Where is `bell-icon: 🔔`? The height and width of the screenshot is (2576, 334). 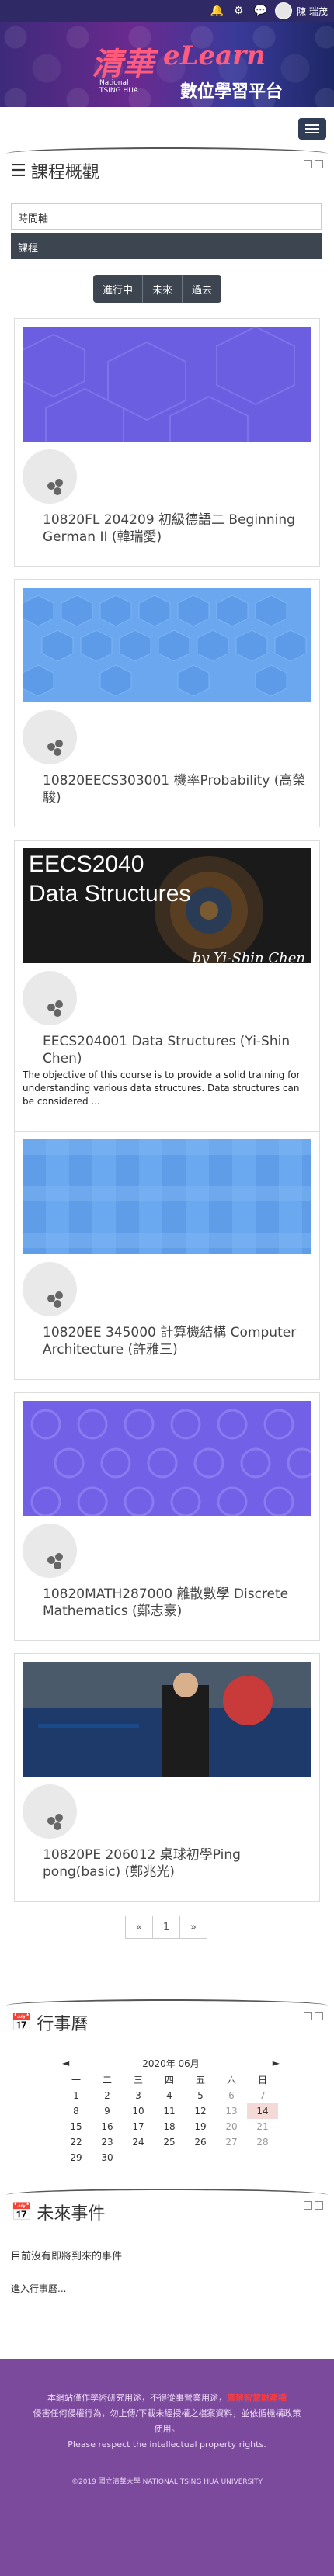
bell-icon: 🔔 is located at coordinates (217, 11).